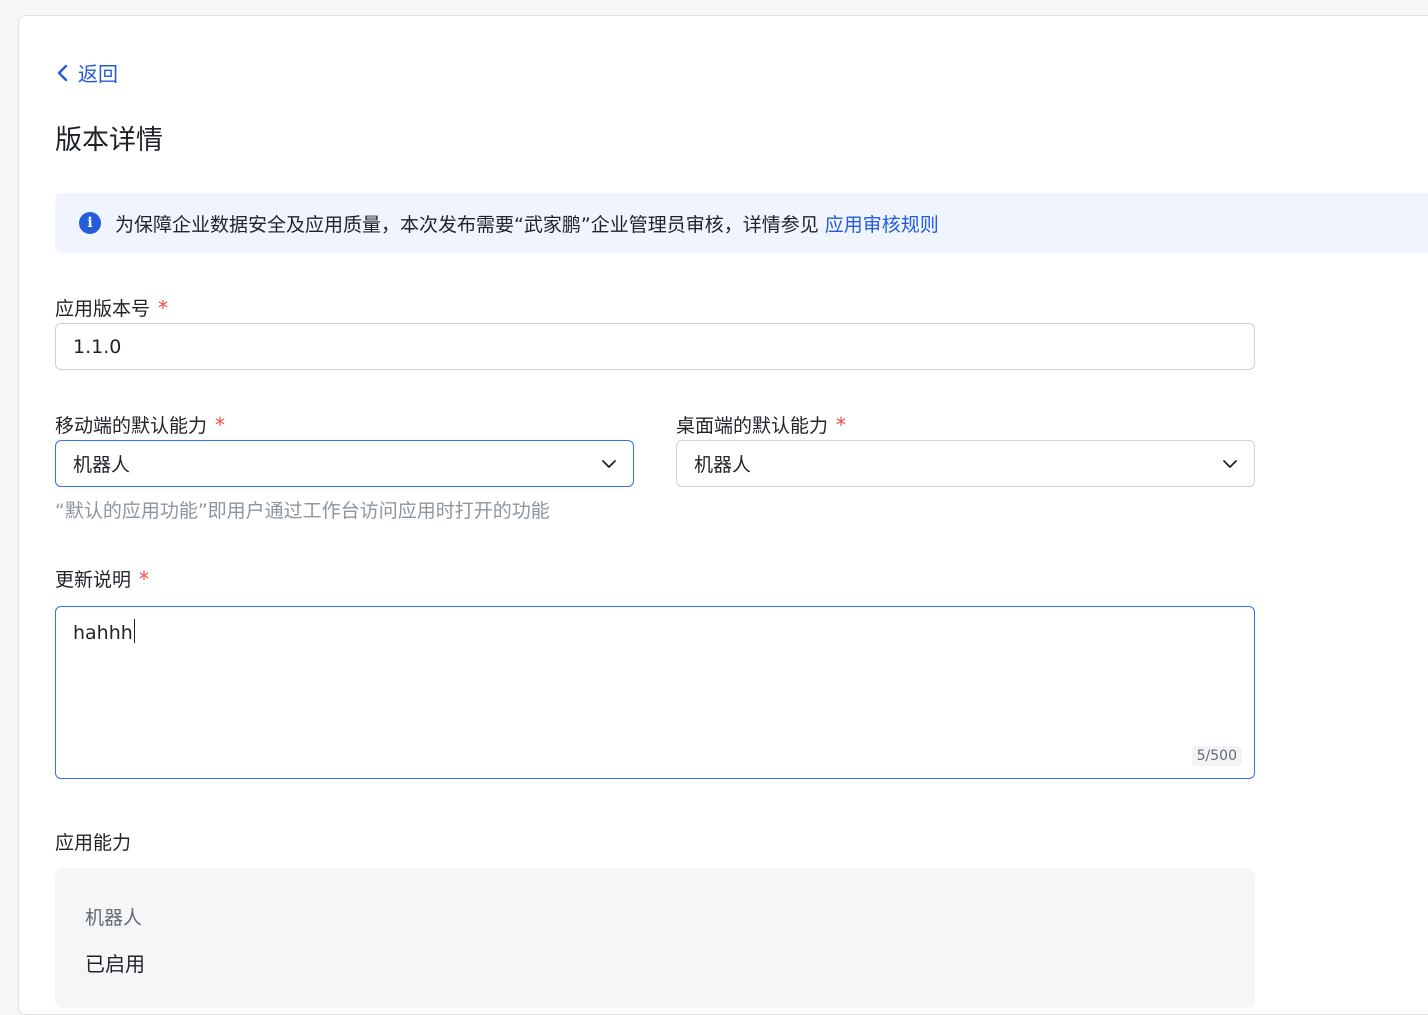 The image size is (1428, 1015). What do you see at coordinates (655, 346) in the screenshot?
I see `version-input: 1.1.0` at bounding box center [655, 346].